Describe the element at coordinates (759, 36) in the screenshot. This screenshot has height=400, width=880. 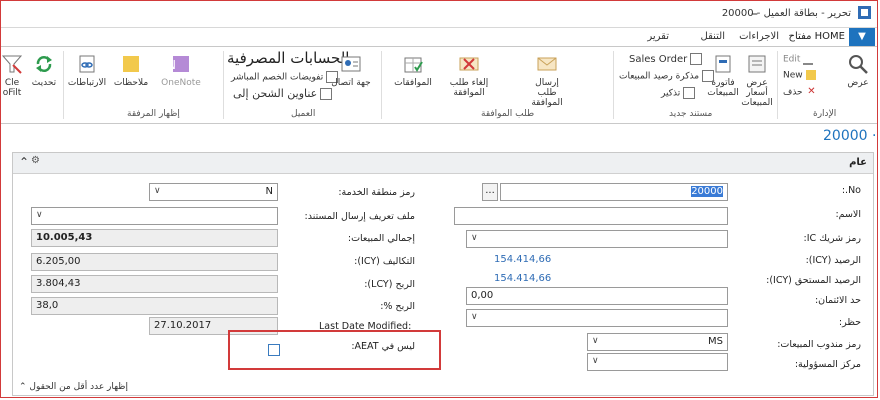
I see `tab-actions: الاجراءات` at that location.